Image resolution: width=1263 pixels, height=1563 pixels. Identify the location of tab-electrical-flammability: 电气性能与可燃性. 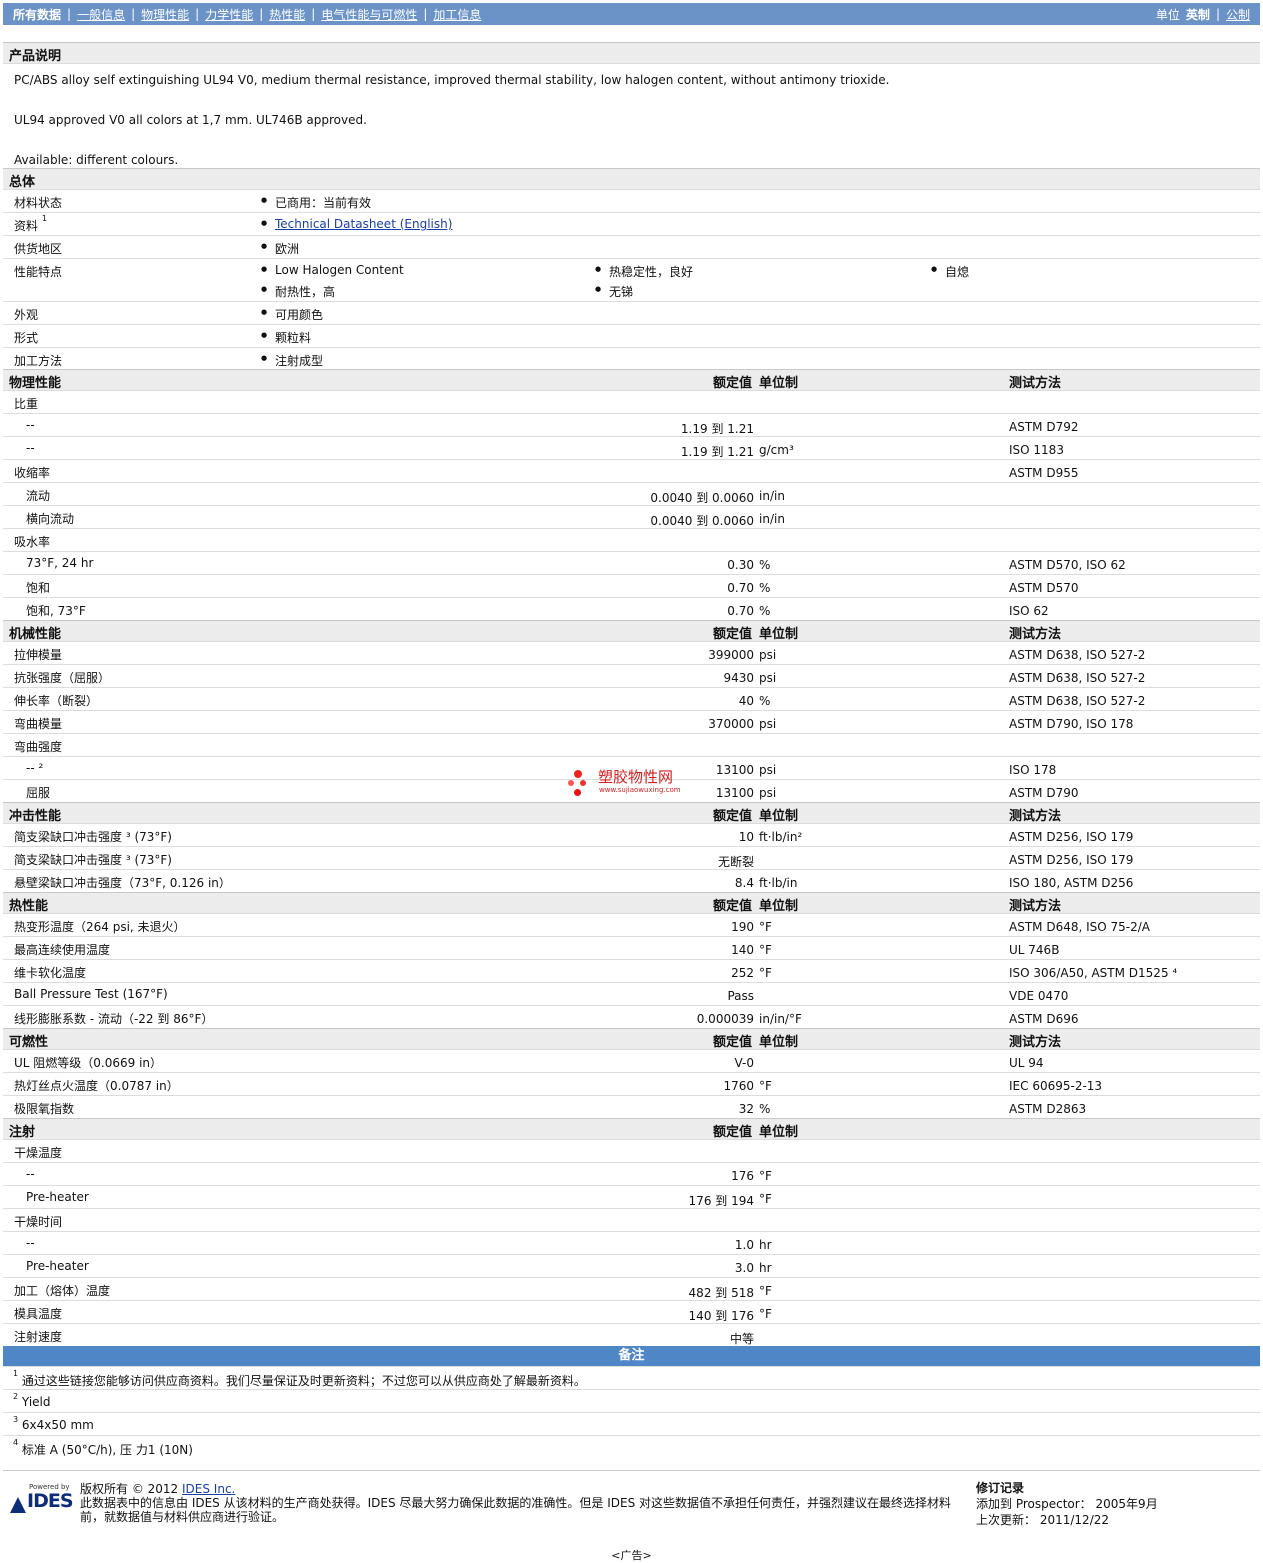
(369, 14).